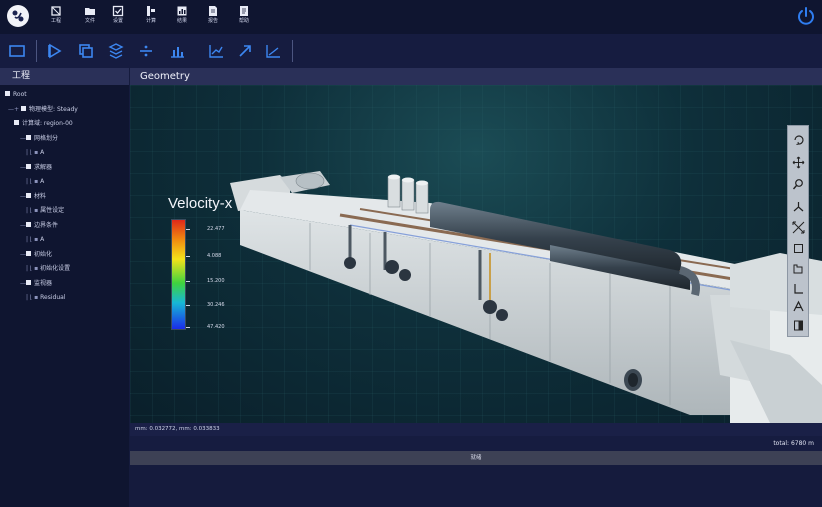 Image resolution: width=822 pixels, height=507 pixels. What do you see at coordinates (216, 281) in the screenshot?
I see `legend-tick-label: 15.200` at bounding box center [216, 281].